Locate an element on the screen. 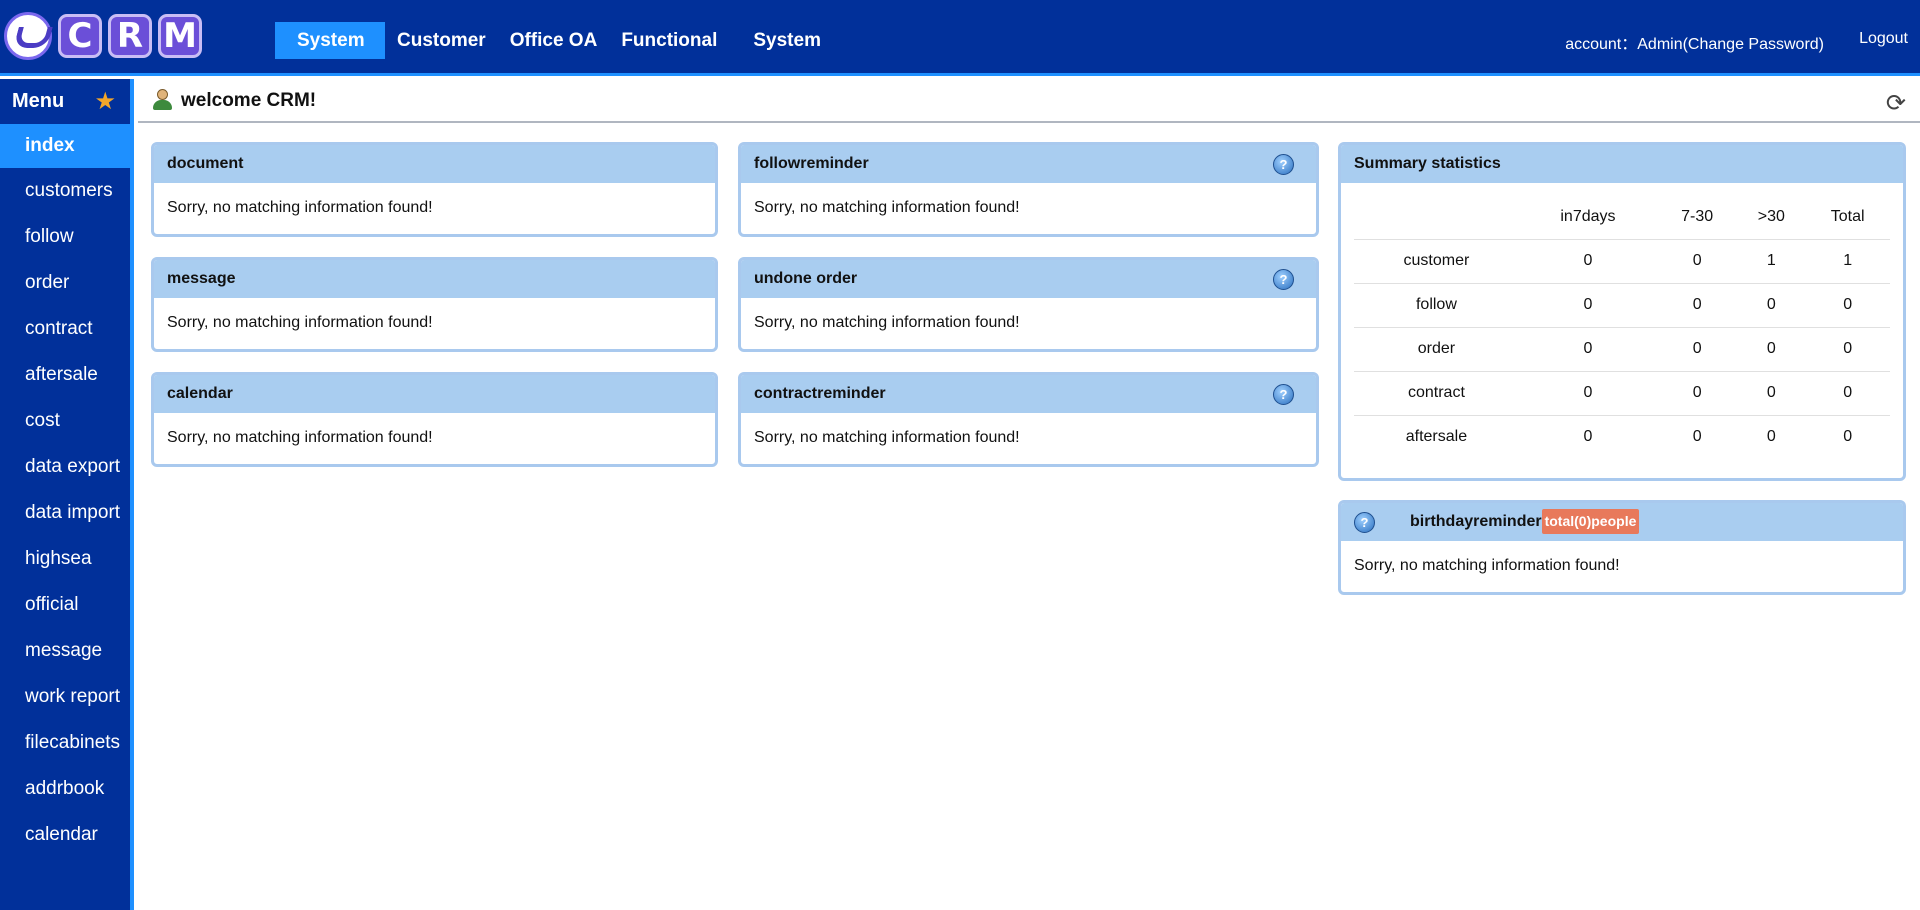 This screenshot has height=910, width=1920. column-header: 7-30 is located at coordinates (1697, 217).